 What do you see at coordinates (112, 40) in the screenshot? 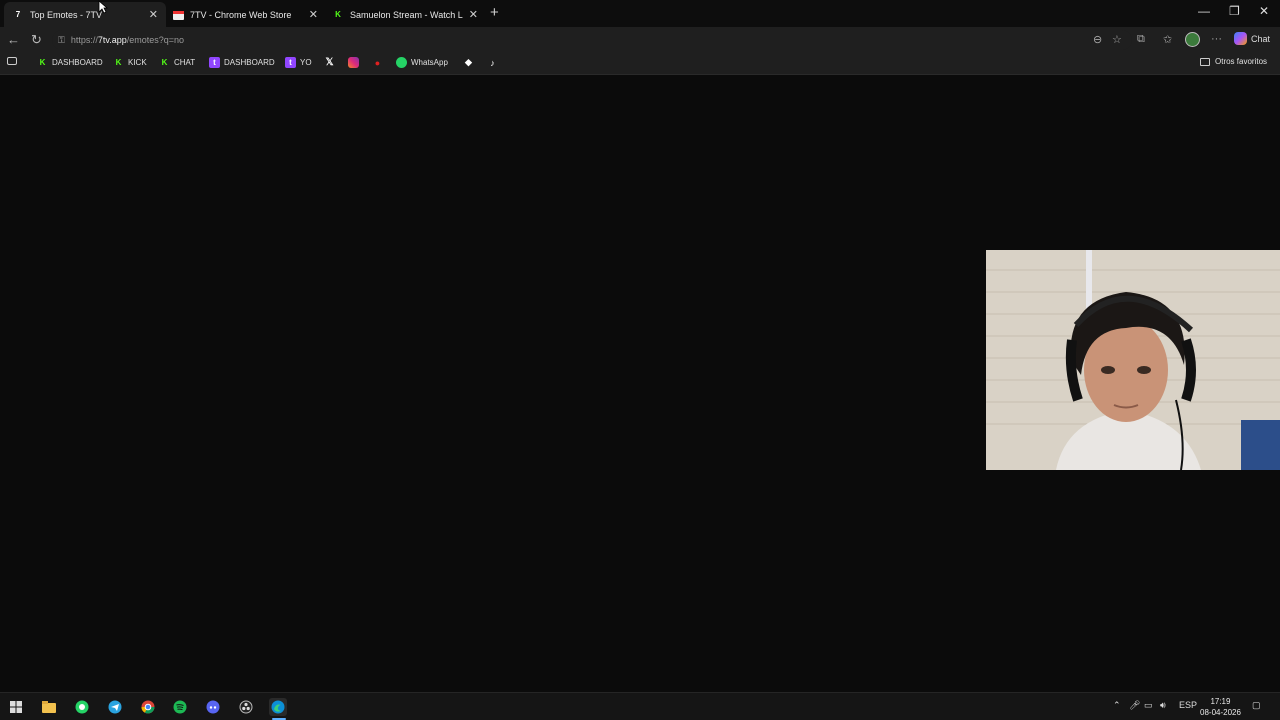
I see `url-domain: 7tv.app` at bounding box center [112, 40].